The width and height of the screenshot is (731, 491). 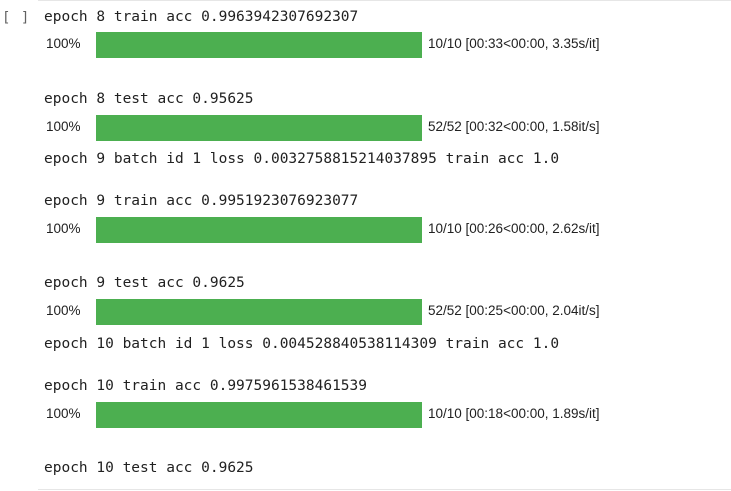 I want to click on output-line-epoch8-test: epoch 8 test acc 0.95625, so click(x=149, y=99).